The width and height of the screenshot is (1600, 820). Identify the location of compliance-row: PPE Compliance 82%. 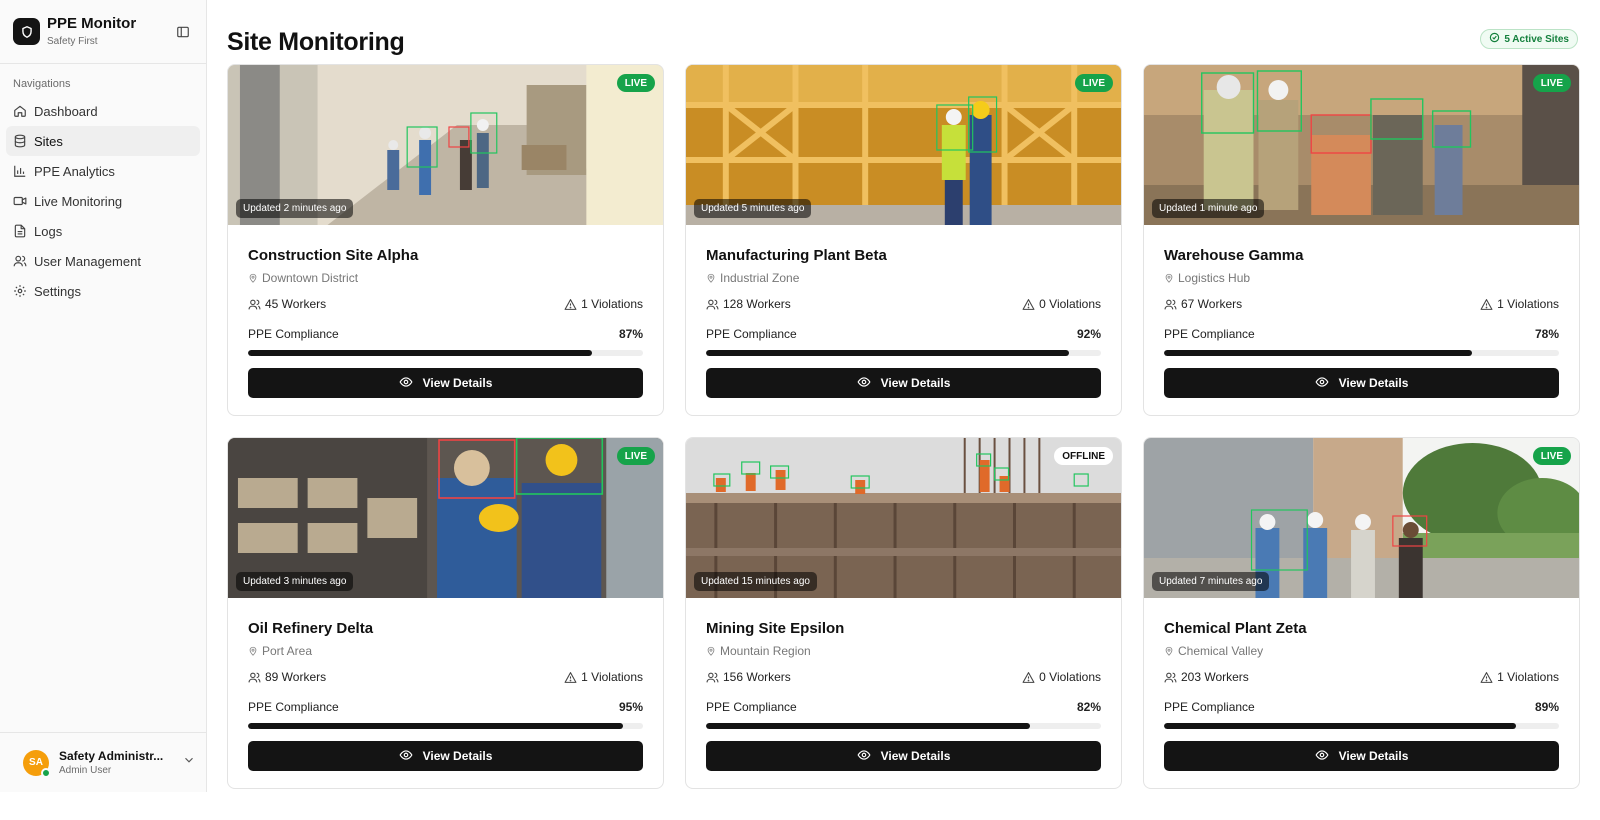
(903, 707).